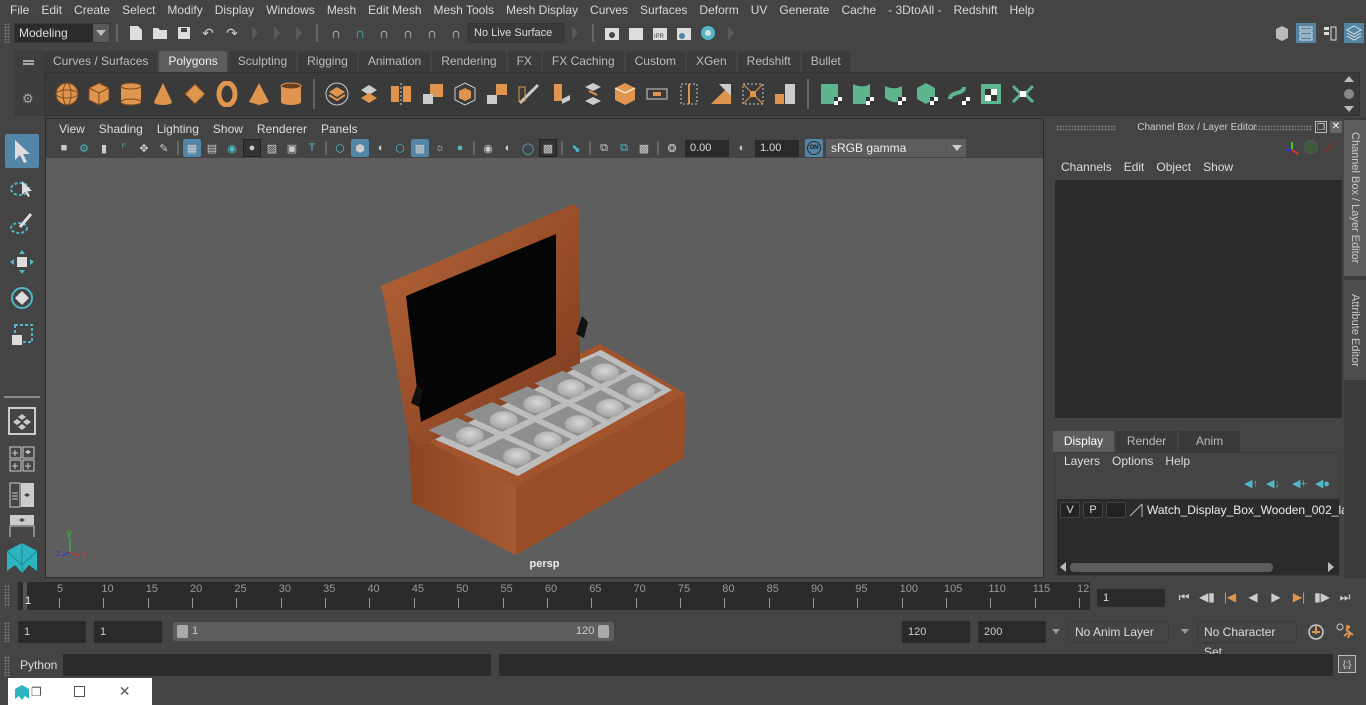 The width and height of the screenshot is (1366, 705). What do you see at coordinates (777, 148) in the screenshot?
I see `gamma-field: 1.00` at bounding box center [777, 148].